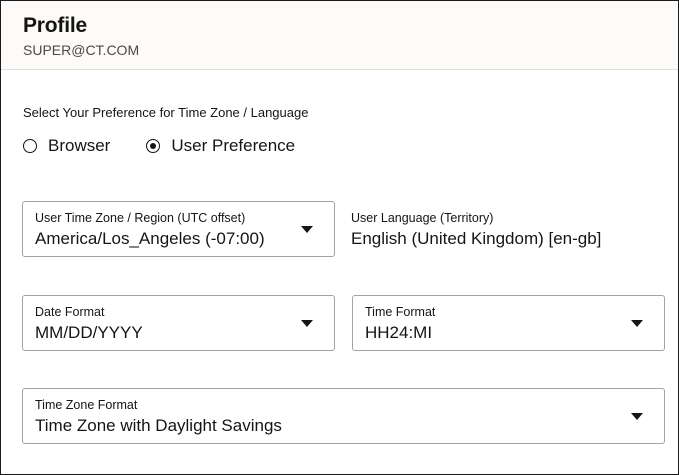  What do you see at coordinates (79, 145) in the screenshot?
I see `radio-browser-label: Browser` at bounding box center [79, 145].